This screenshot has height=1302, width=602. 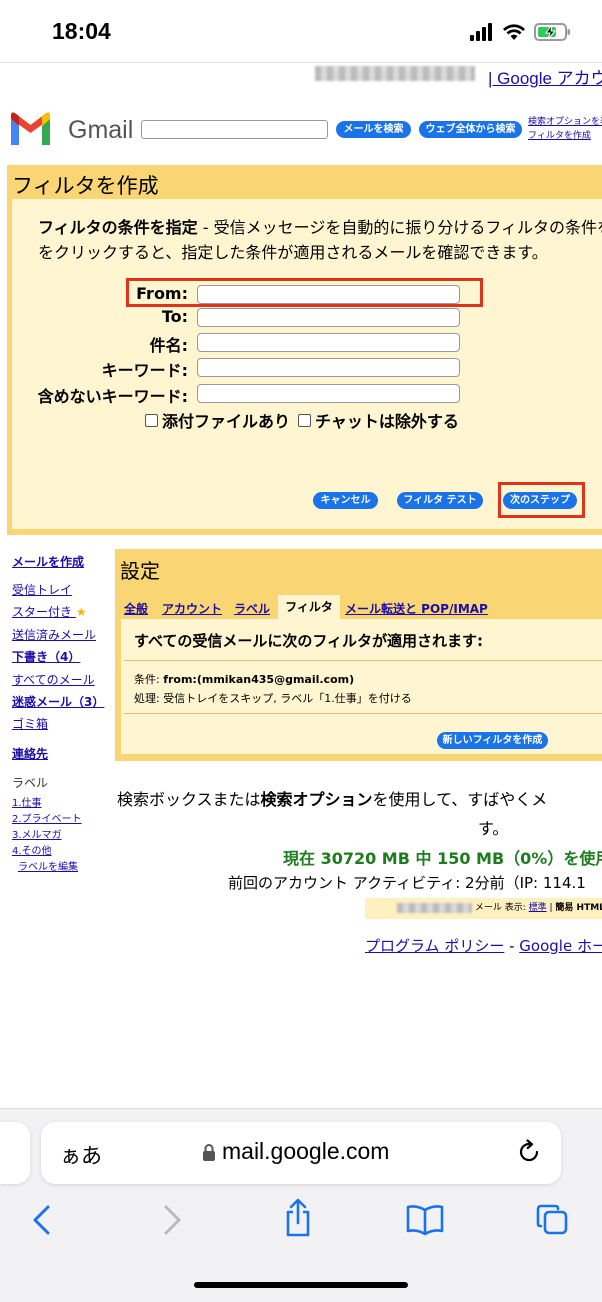 I want to click on footer-links: プログラム ポリシー - Google ホー, so click(x=483, y=945).